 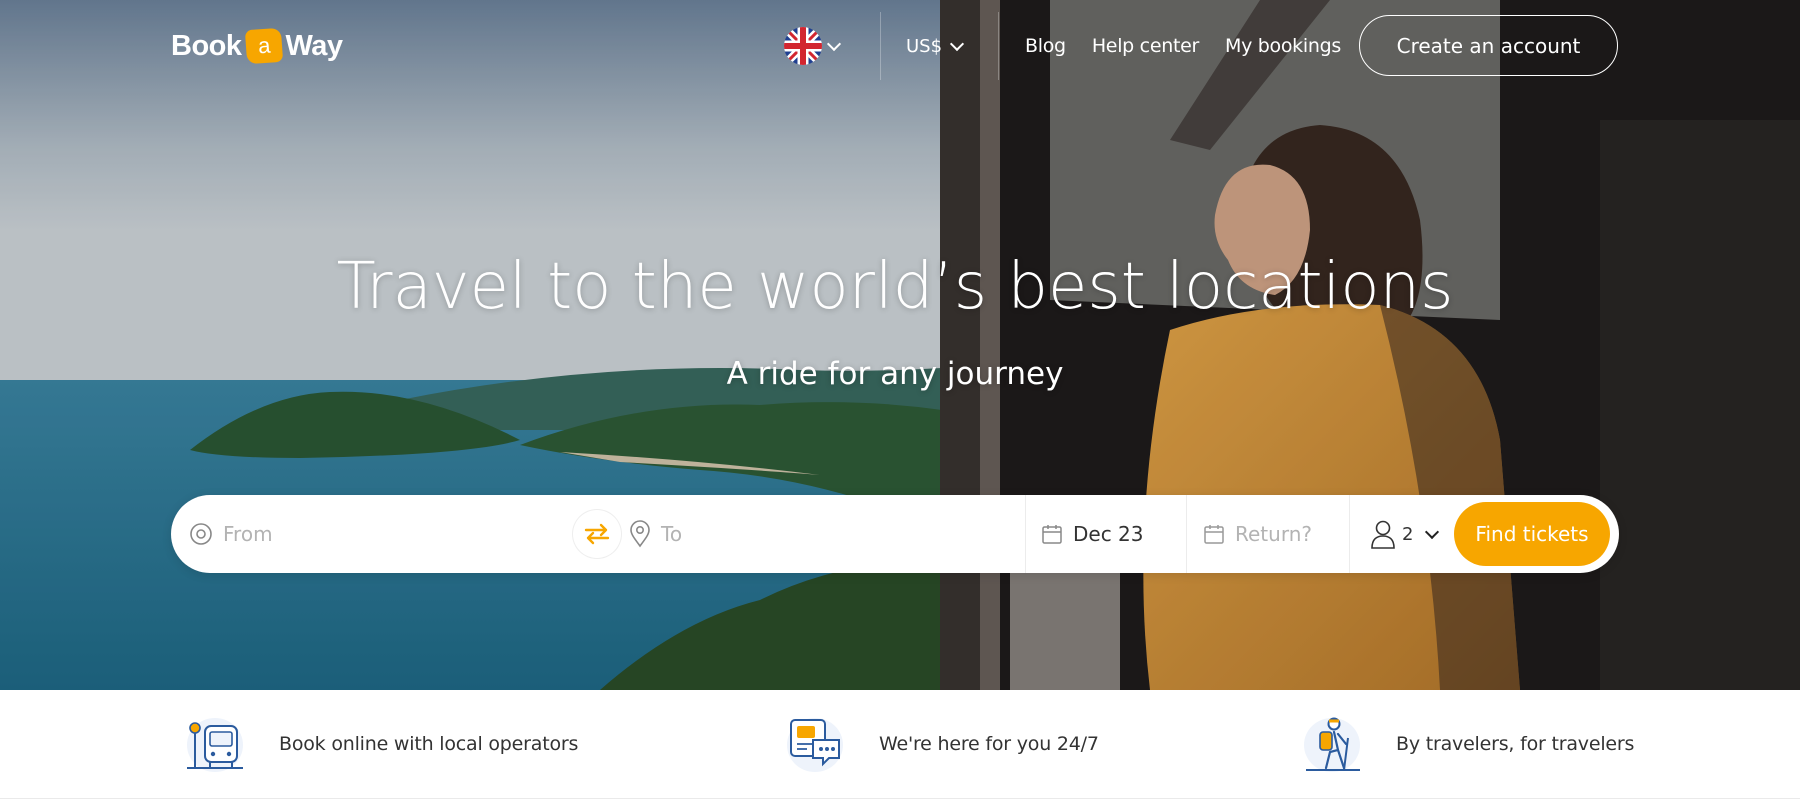 What do you see at coordinates (803, 46) in the screenshot?
I see `uk-flag-icon` at bounding box center [803, 46].